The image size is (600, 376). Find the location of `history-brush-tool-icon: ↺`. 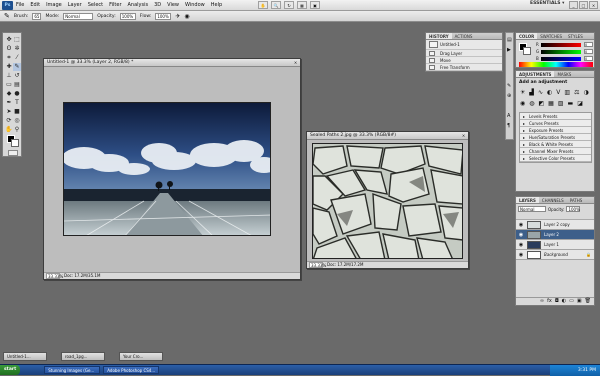

history-brush-tool-icon: ↺ is located at coordinates (17, 76).